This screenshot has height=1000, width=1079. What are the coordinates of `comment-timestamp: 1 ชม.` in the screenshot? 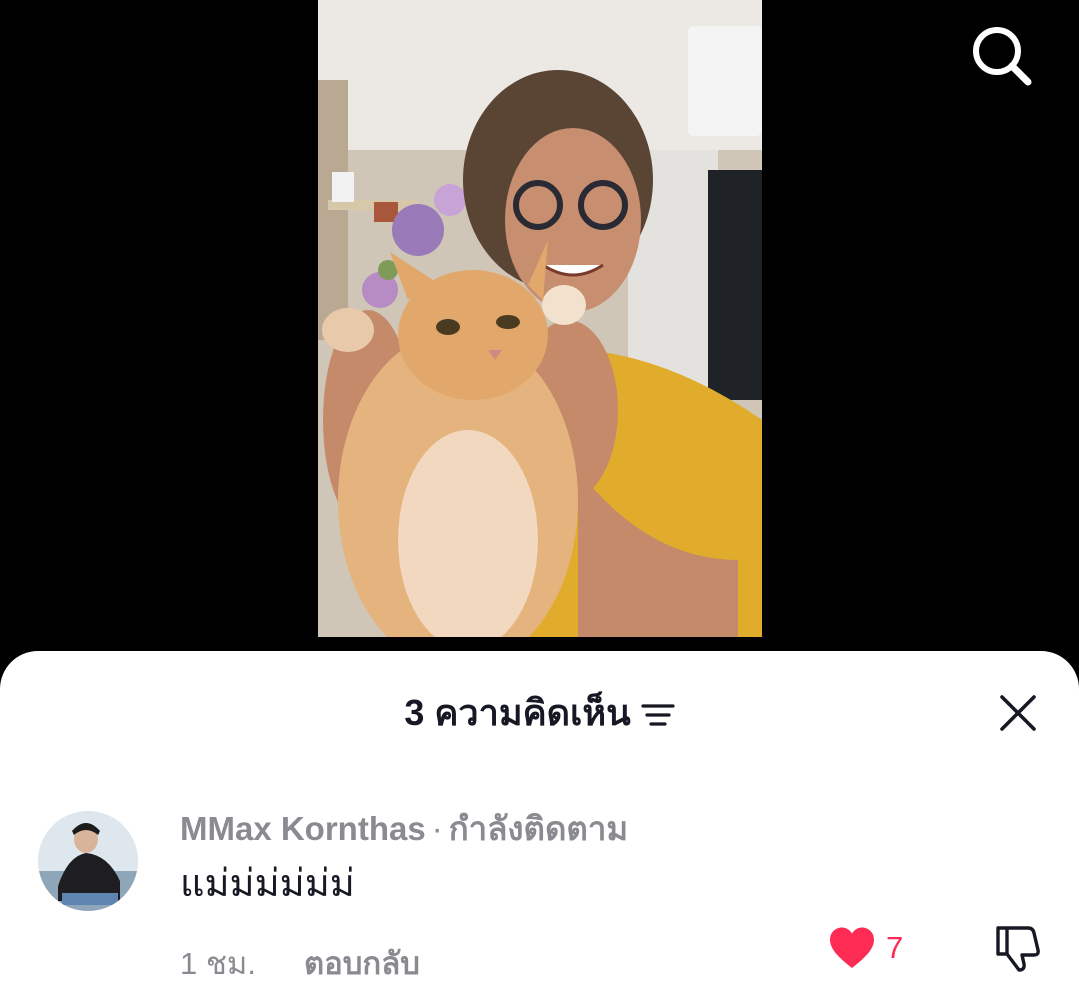 It's located at (218, 963).